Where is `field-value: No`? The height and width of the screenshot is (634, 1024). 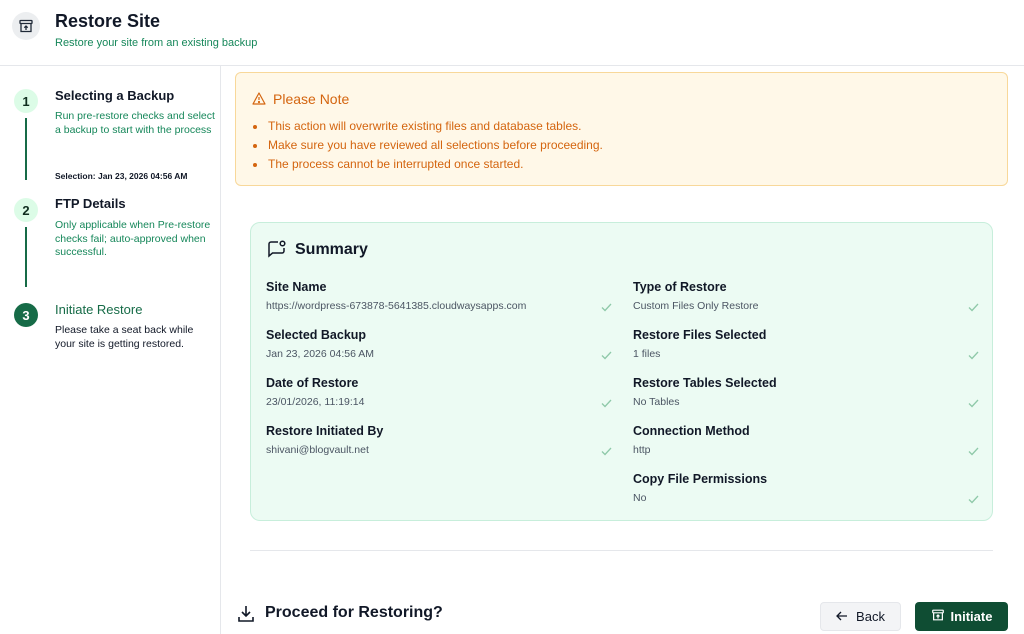 field-value: No is located at coordinates (640, 498).